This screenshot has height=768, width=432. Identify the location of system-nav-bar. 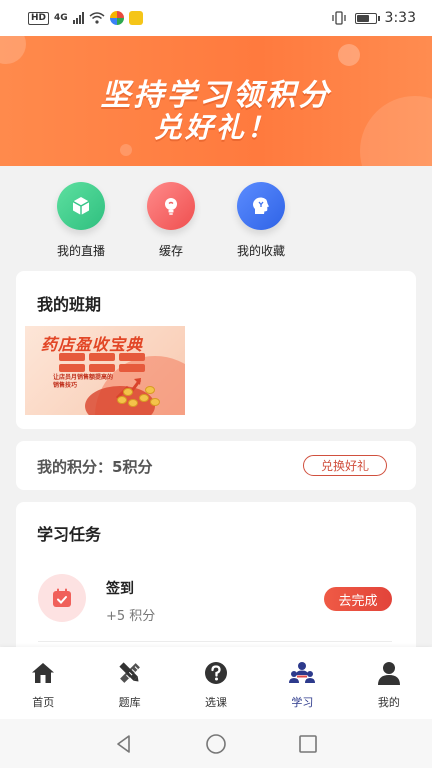
(216, 743).